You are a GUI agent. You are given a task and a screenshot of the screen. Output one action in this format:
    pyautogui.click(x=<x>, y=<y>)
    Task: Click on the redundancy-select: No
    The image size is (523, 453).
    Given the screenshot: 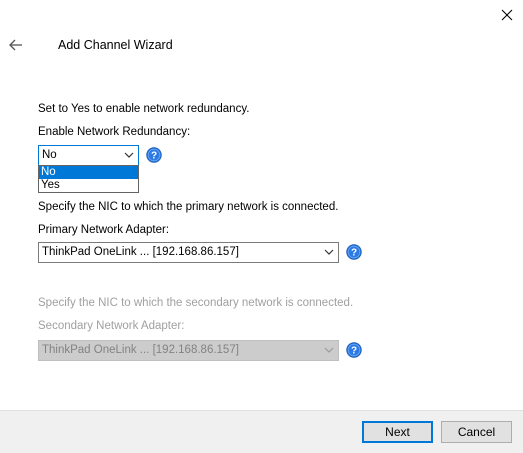 What is the action you would take?
    pyautogui.click(x=88, y=155)
    